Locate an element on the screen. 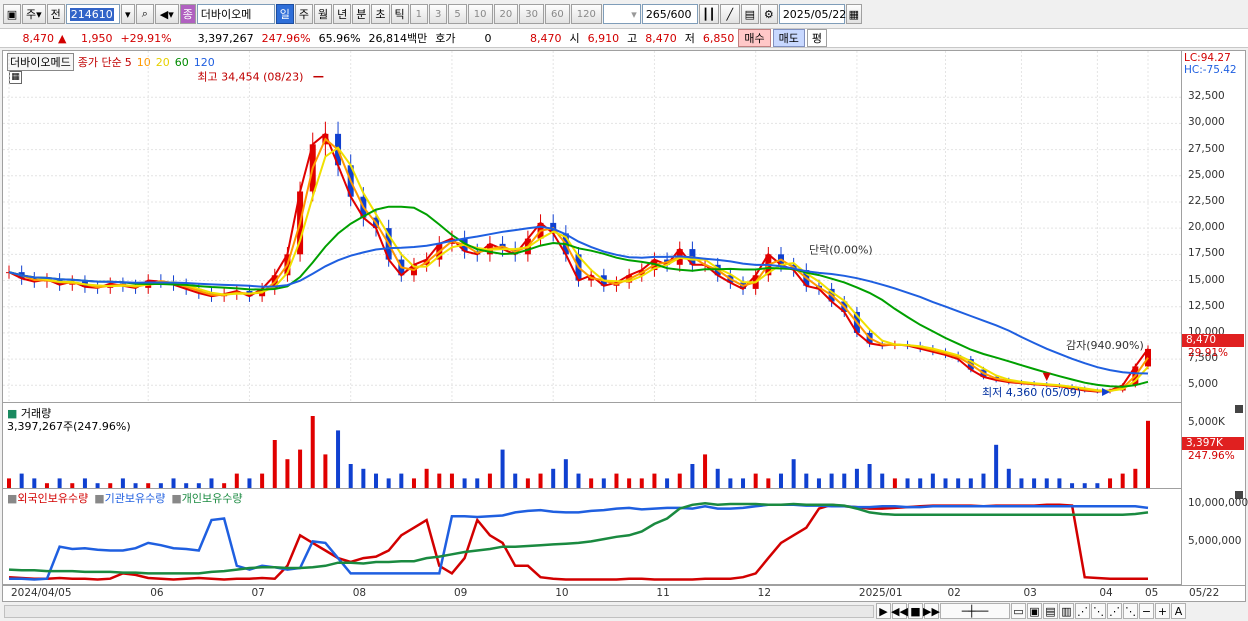 This screenshot has width=1248, height=621. jeon-button: 전 is located at coordinates (55, 14).